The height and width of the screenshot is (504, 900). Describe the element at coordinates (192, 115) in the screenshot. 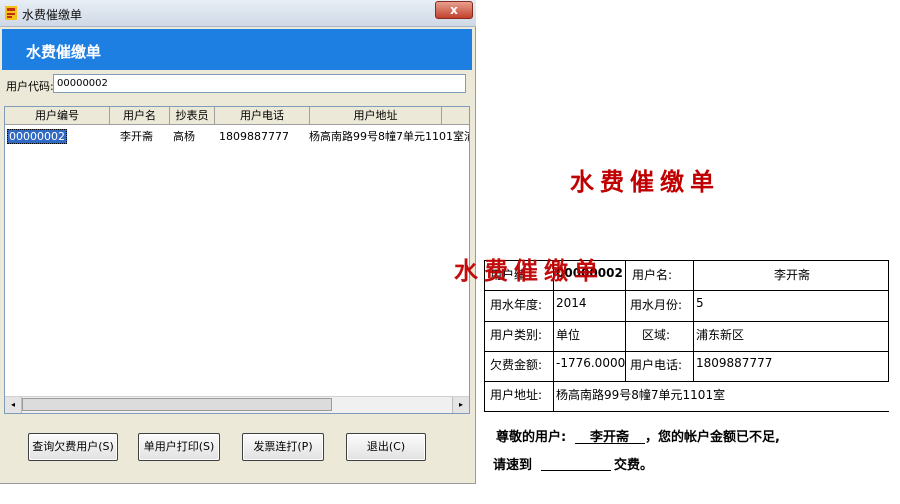

I see `col-header-meter-reader: 抄表员` at that location.